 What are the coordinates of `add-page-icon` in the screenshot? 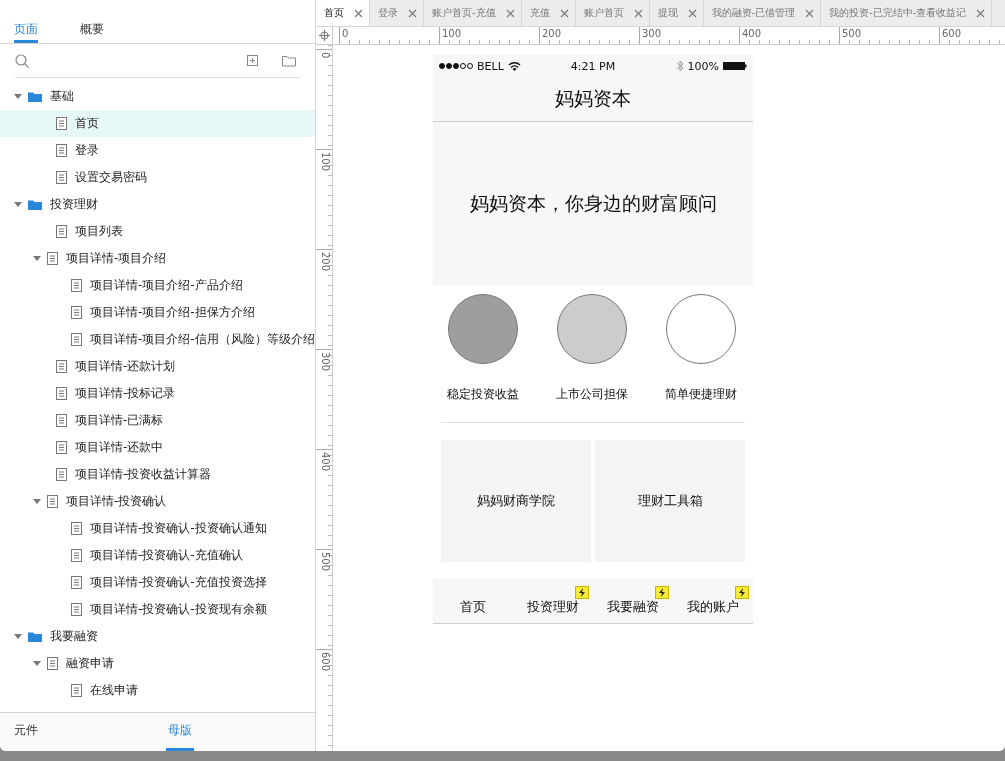 It's located at (252, 60).